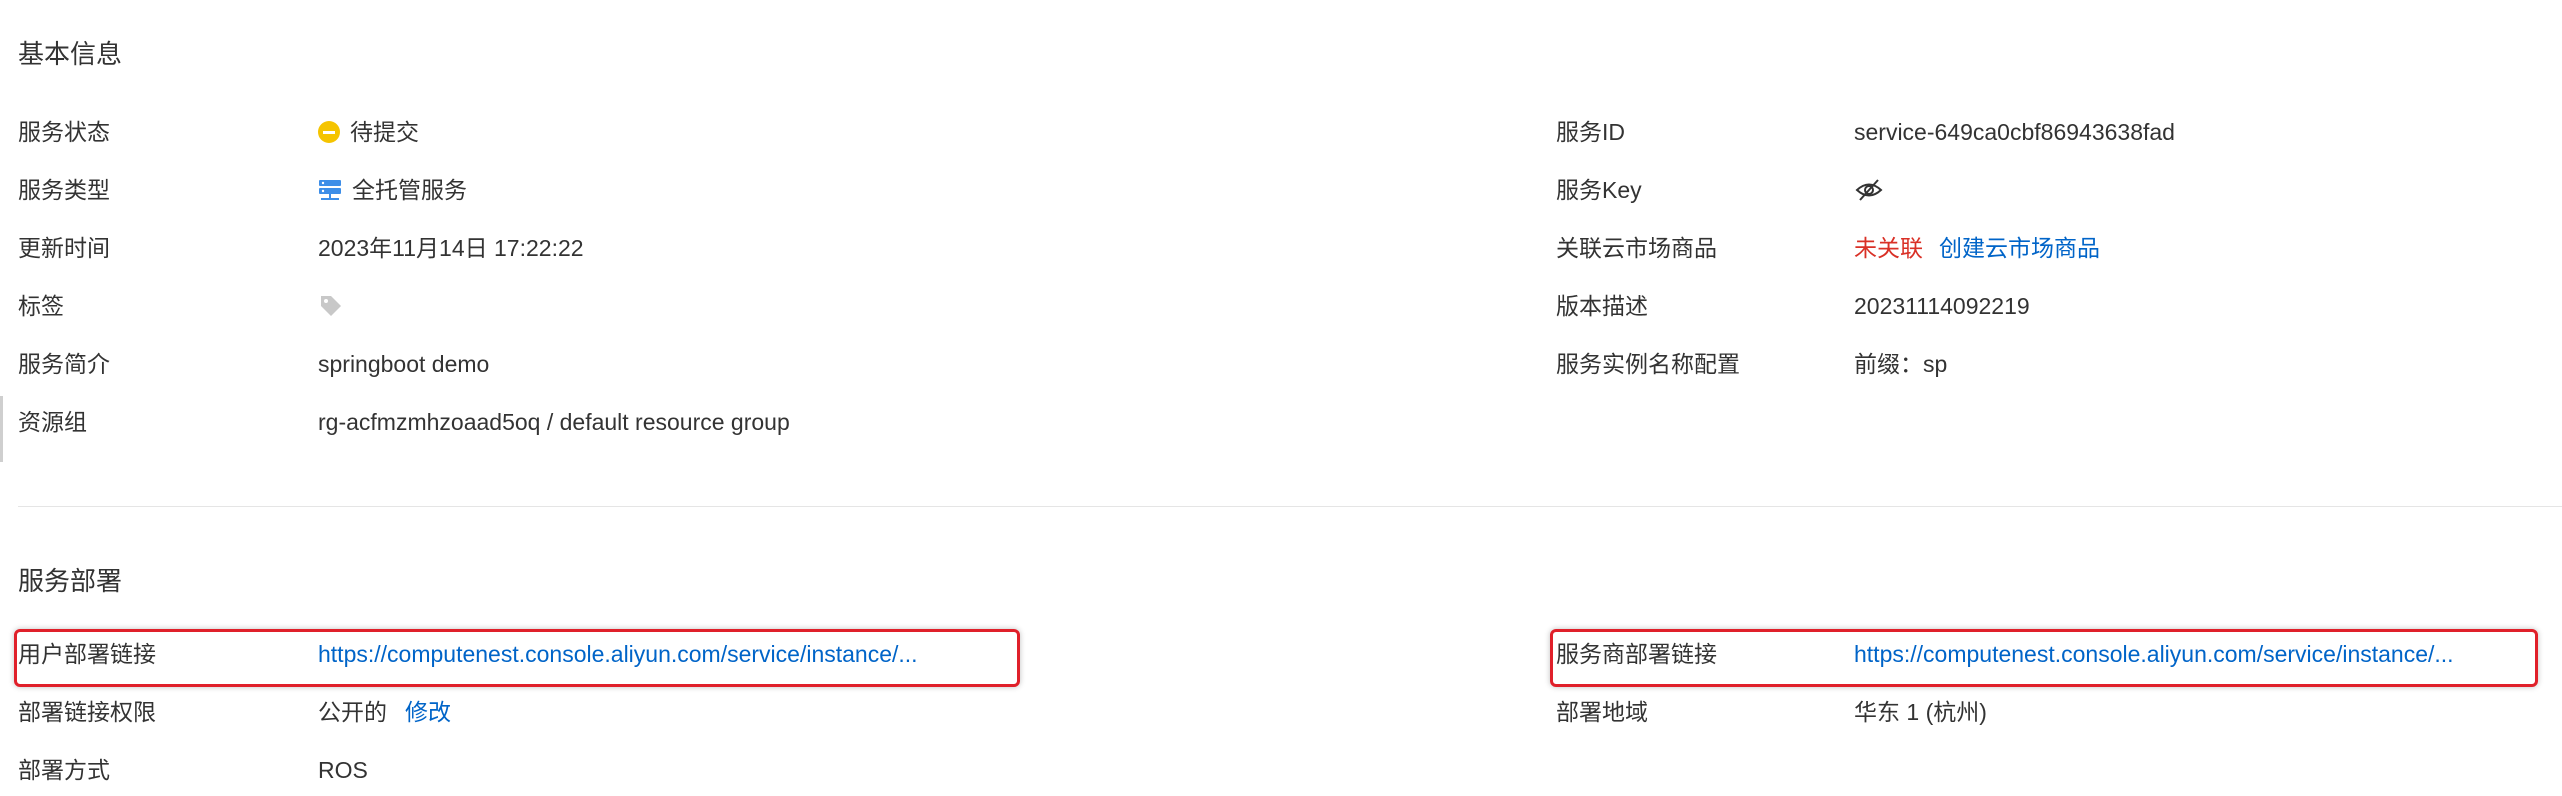 This screenshot has height=796, width=2562. Describe the element at coordinates (64, 248) in the screenshot. I see `label-update-time: 更新时间` at that location.